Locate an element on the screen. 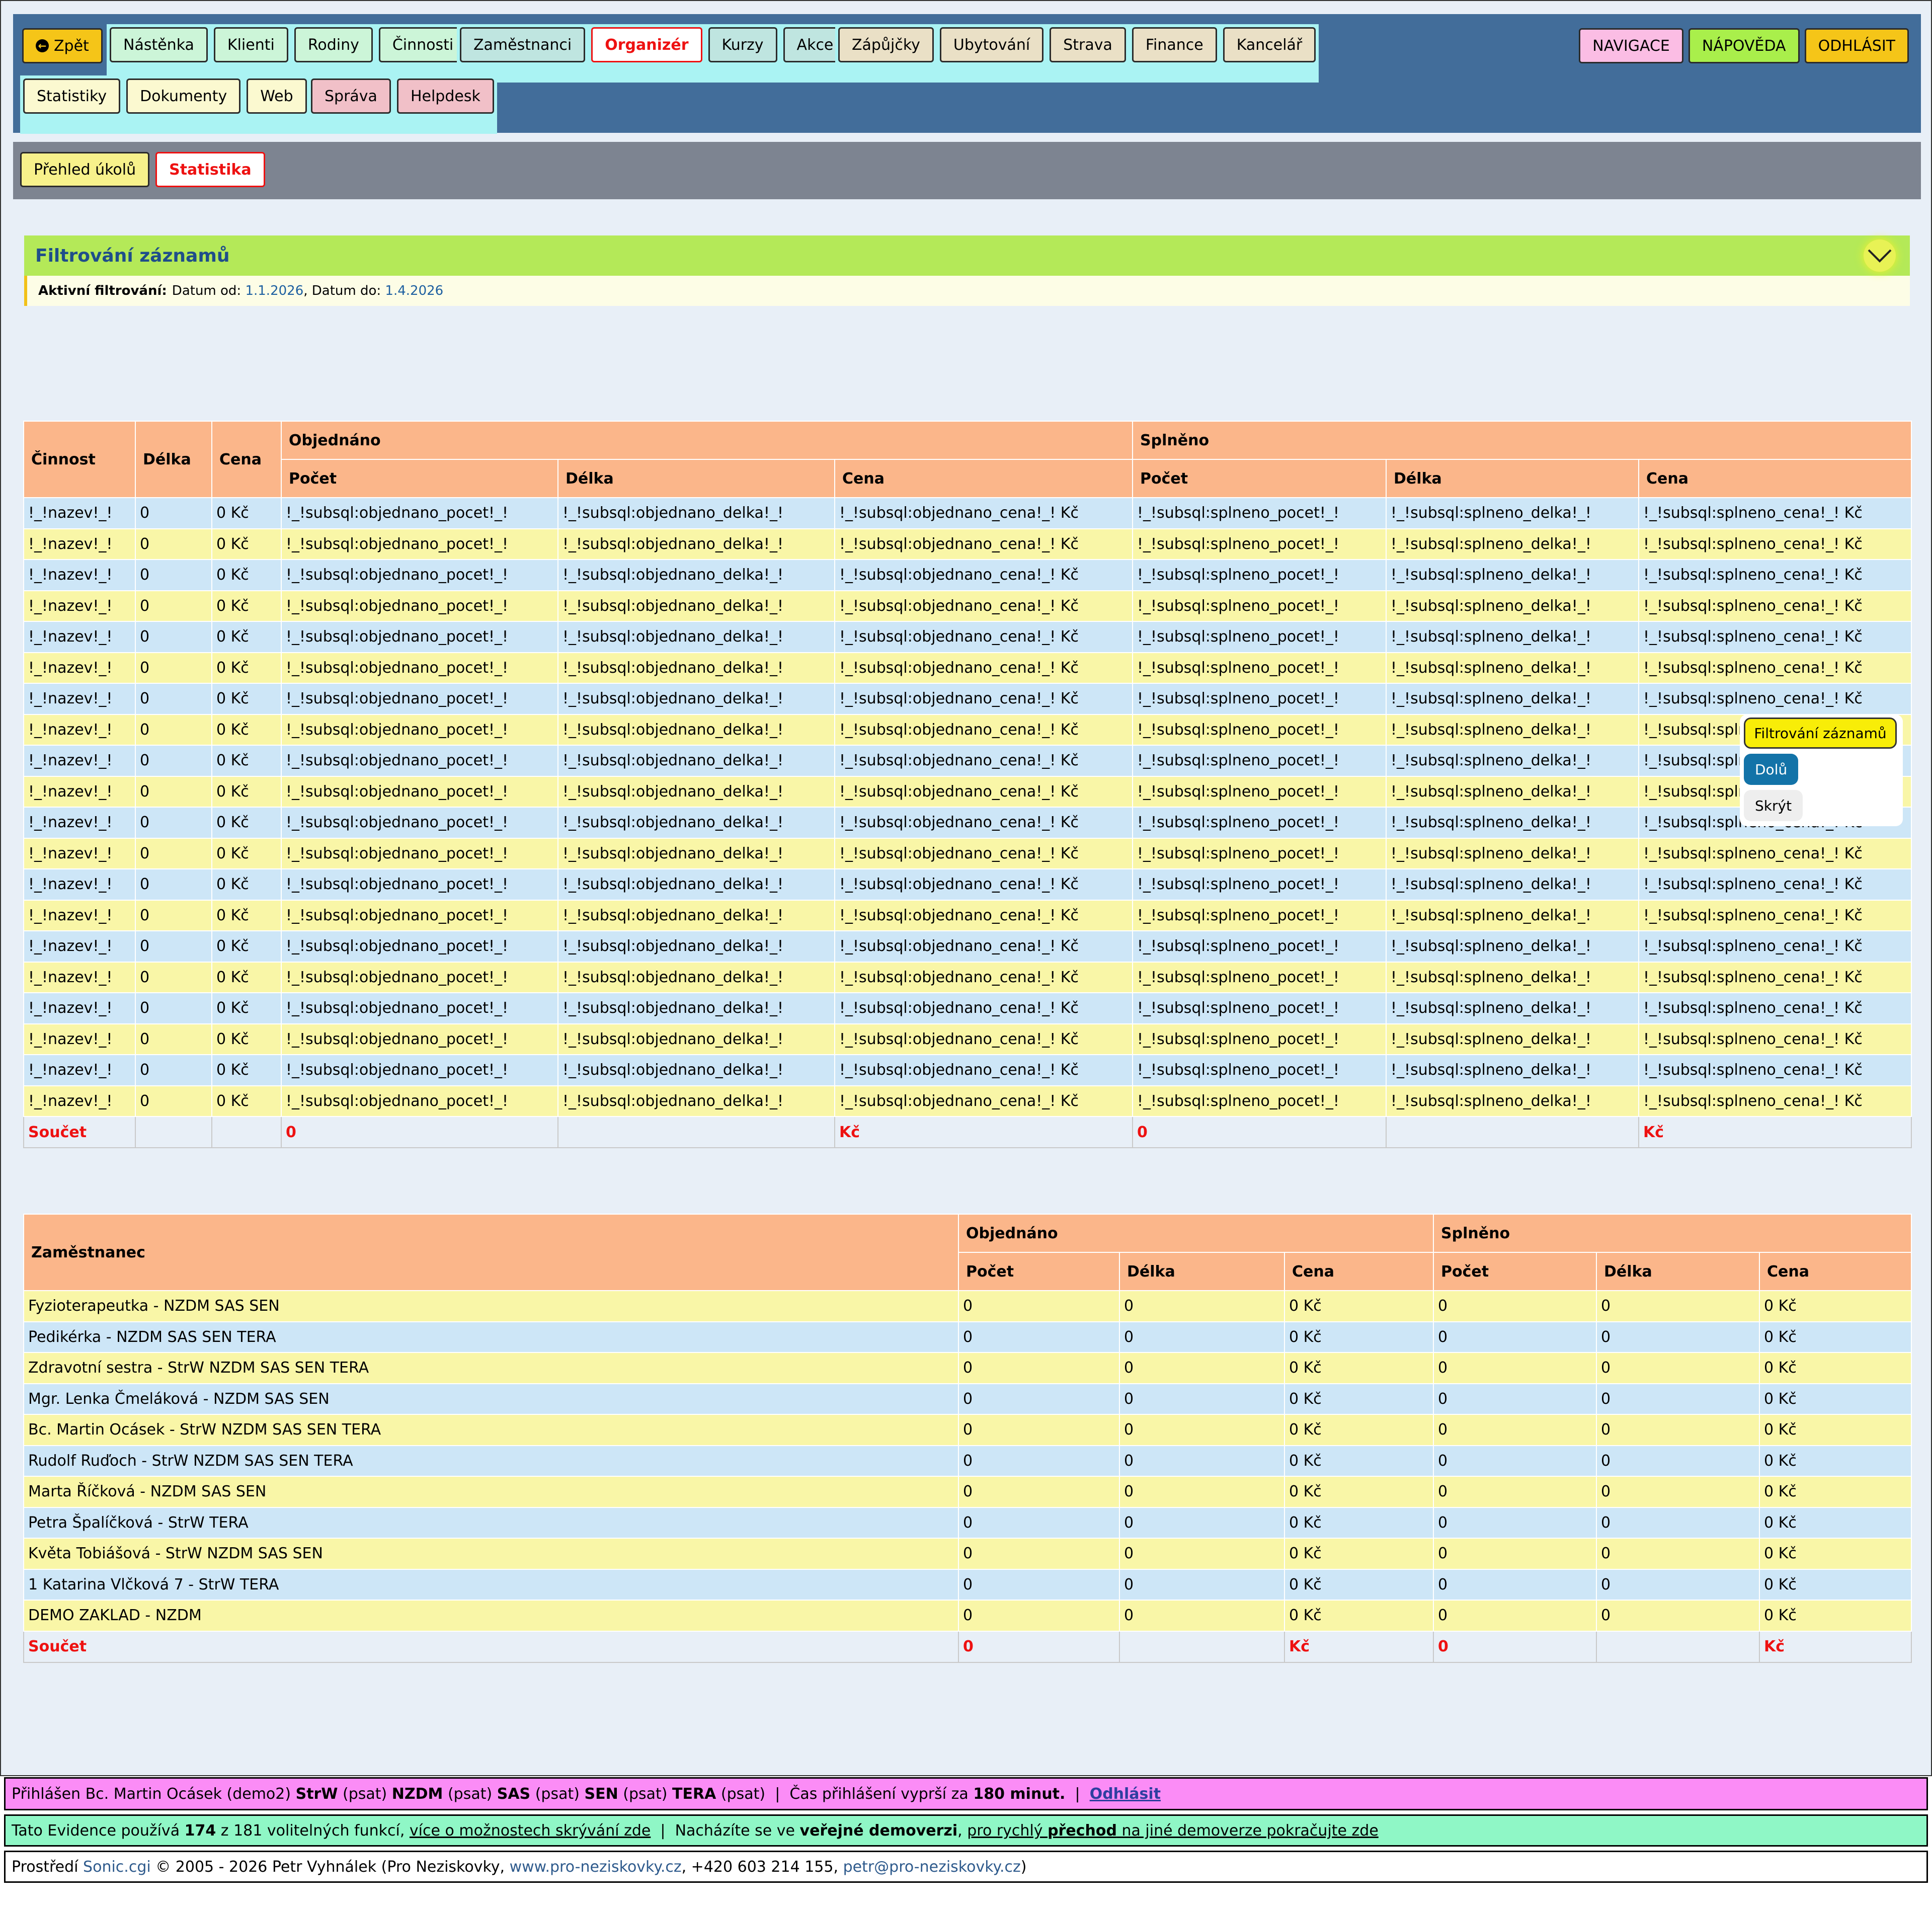 Image resolution: width=1932 pixels, height=1911 pixels. subnav-statistika-button: Statistika is located at coordinates (210, 169).